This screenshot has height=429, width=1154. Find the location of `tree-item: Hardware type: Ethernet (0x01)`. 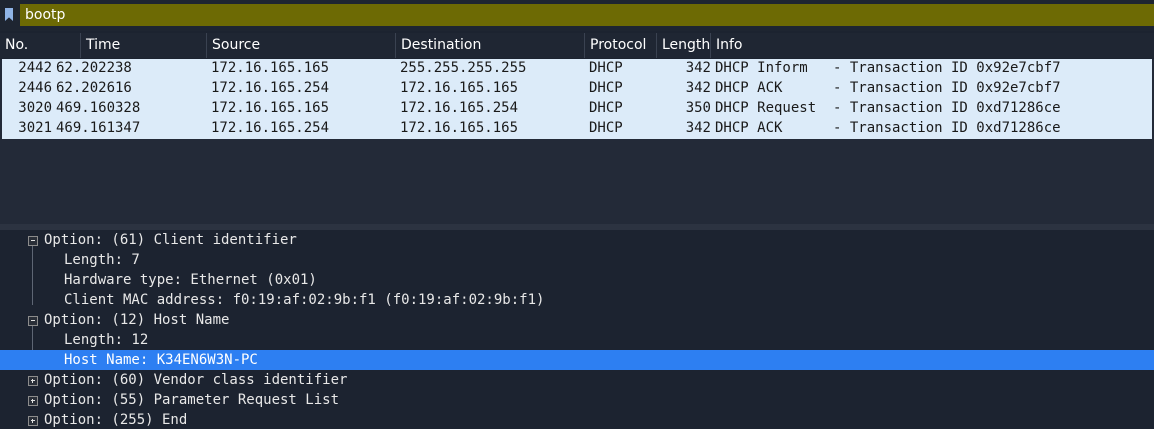

tree-item: Hardware type: Ethernet (0x01) is located at coordinates (577, 280).